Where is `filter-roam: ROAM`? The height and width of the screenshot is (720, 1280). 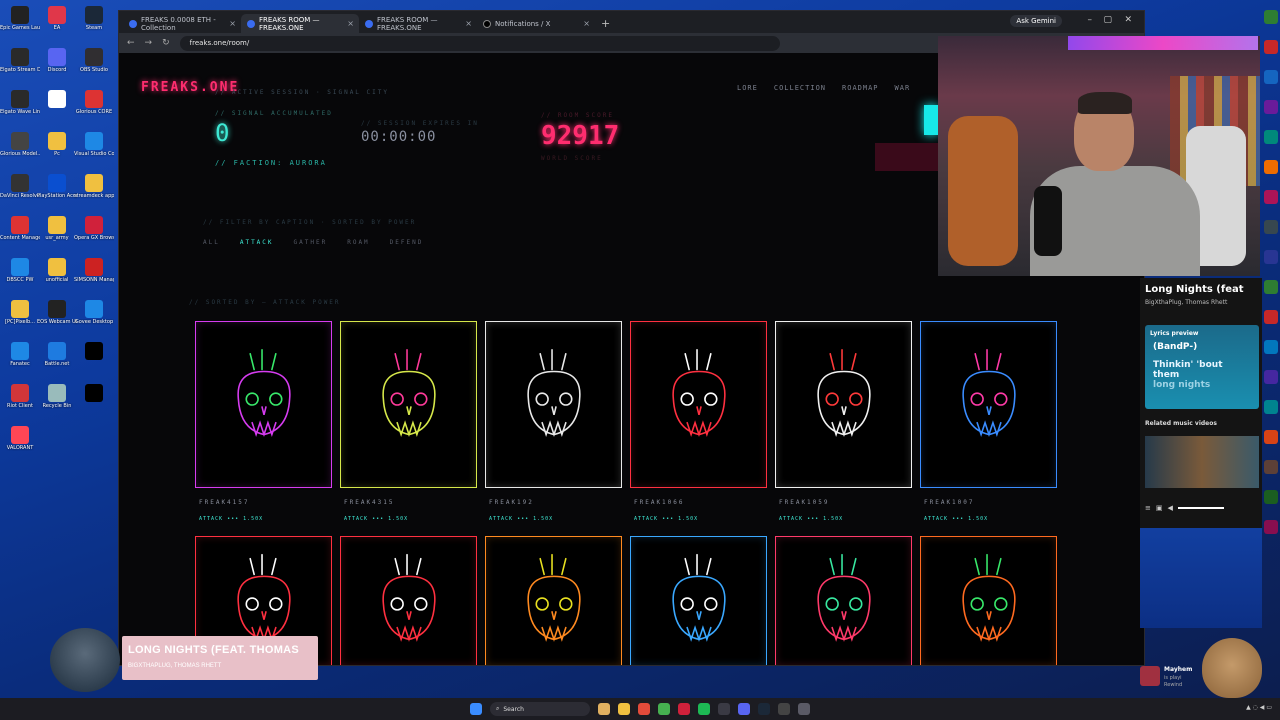
filter-roam: ROAM is located at coordinates (358, 242).